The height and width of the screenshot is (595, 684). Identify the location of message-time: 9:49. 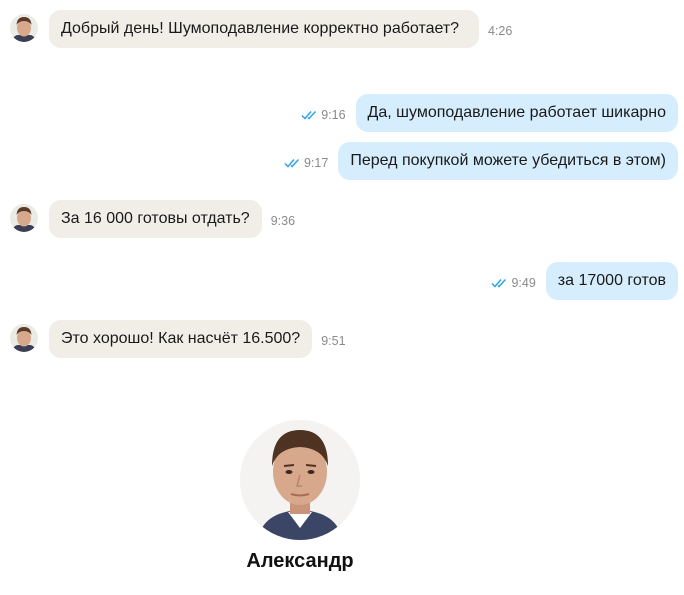
(523, 283).